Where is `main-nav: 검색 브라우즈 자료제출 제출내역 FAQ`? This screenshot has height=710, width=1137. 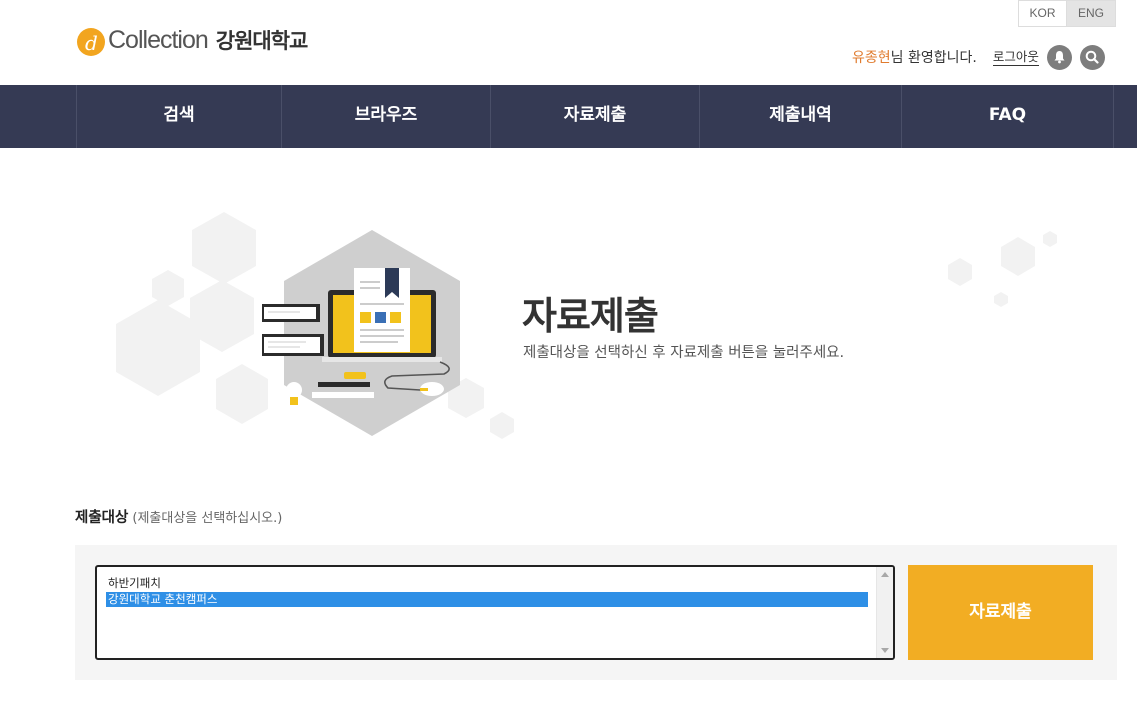
main-nav: 검색 브라우즈 자료제출 제출내역 FAQ is located at coordinates (568, 116).